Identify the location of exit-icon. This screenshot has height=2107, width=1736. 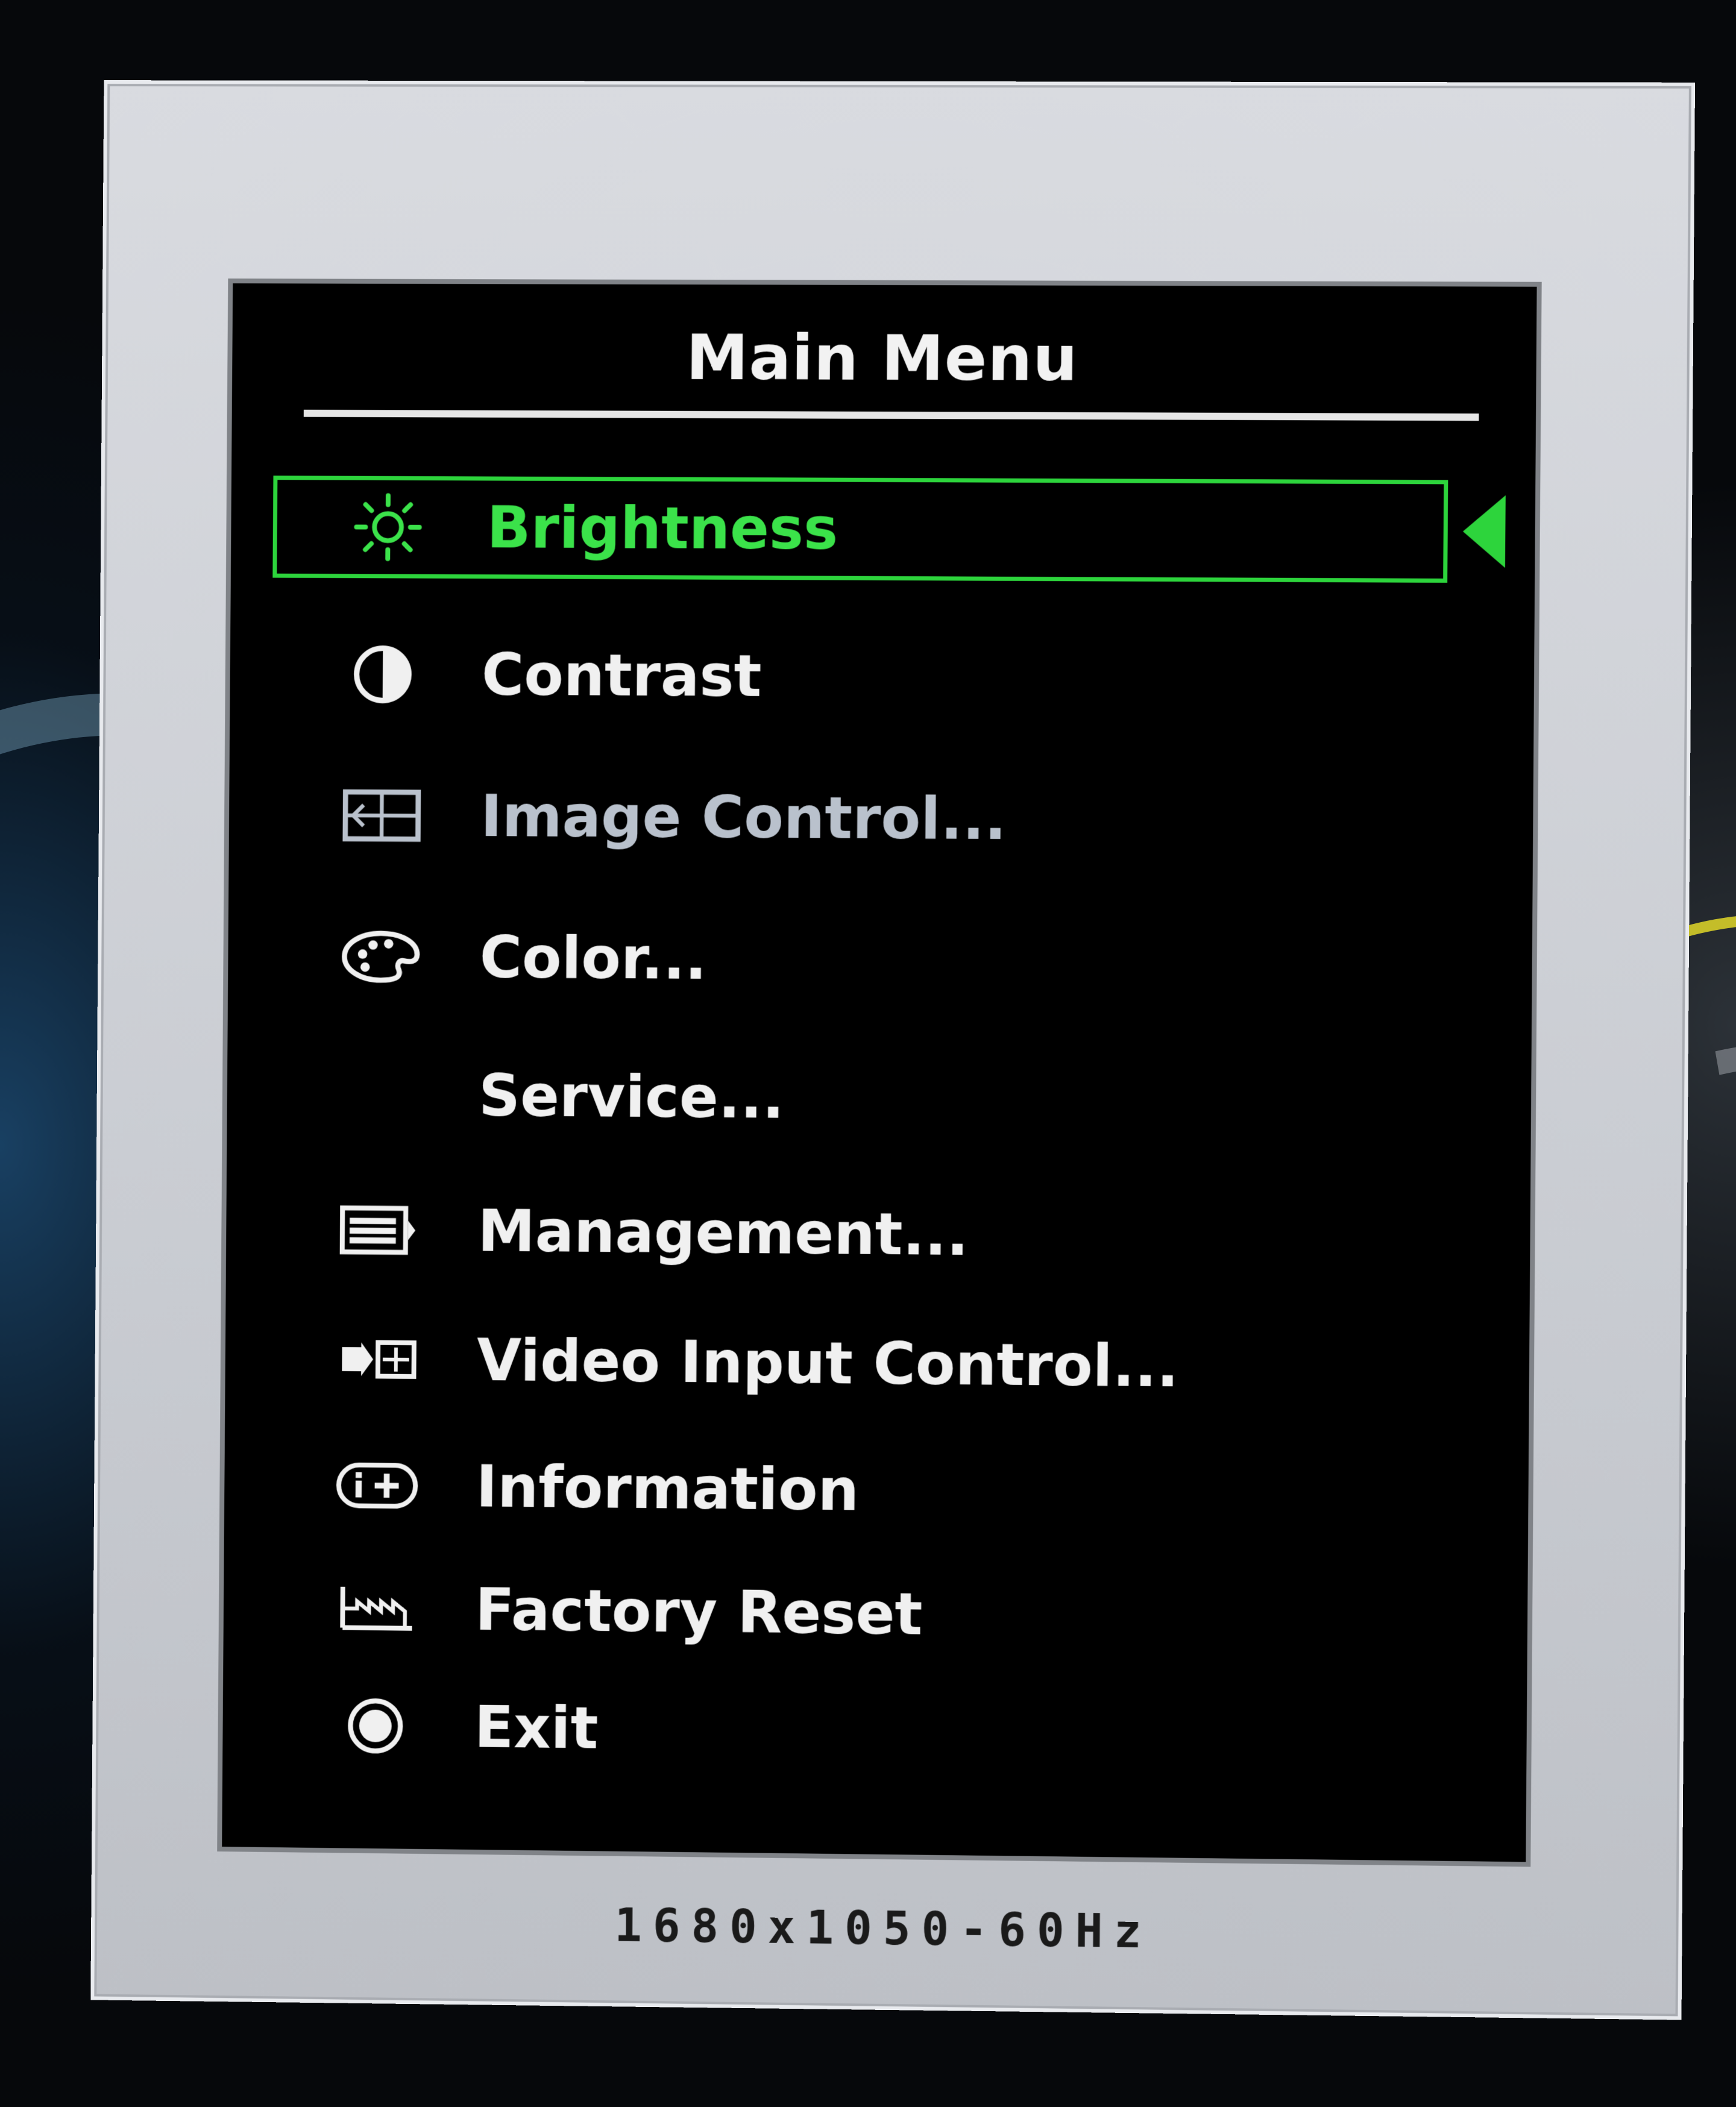
(375, 1725).